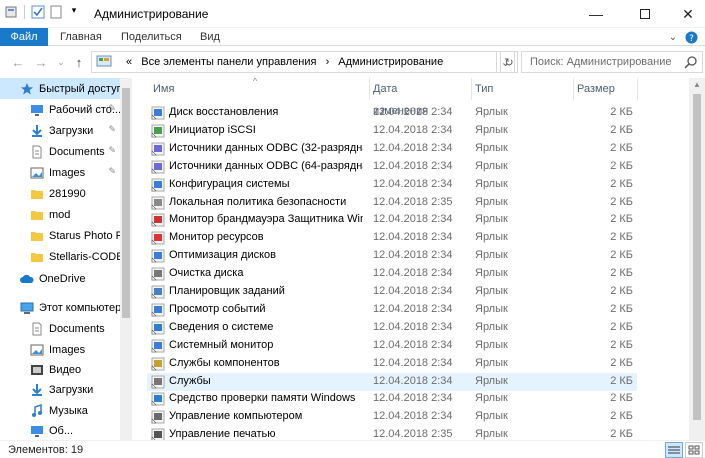 The image size is (705, 458). I want to click on chevron-down-icon: ⌄, so click(673, 37).